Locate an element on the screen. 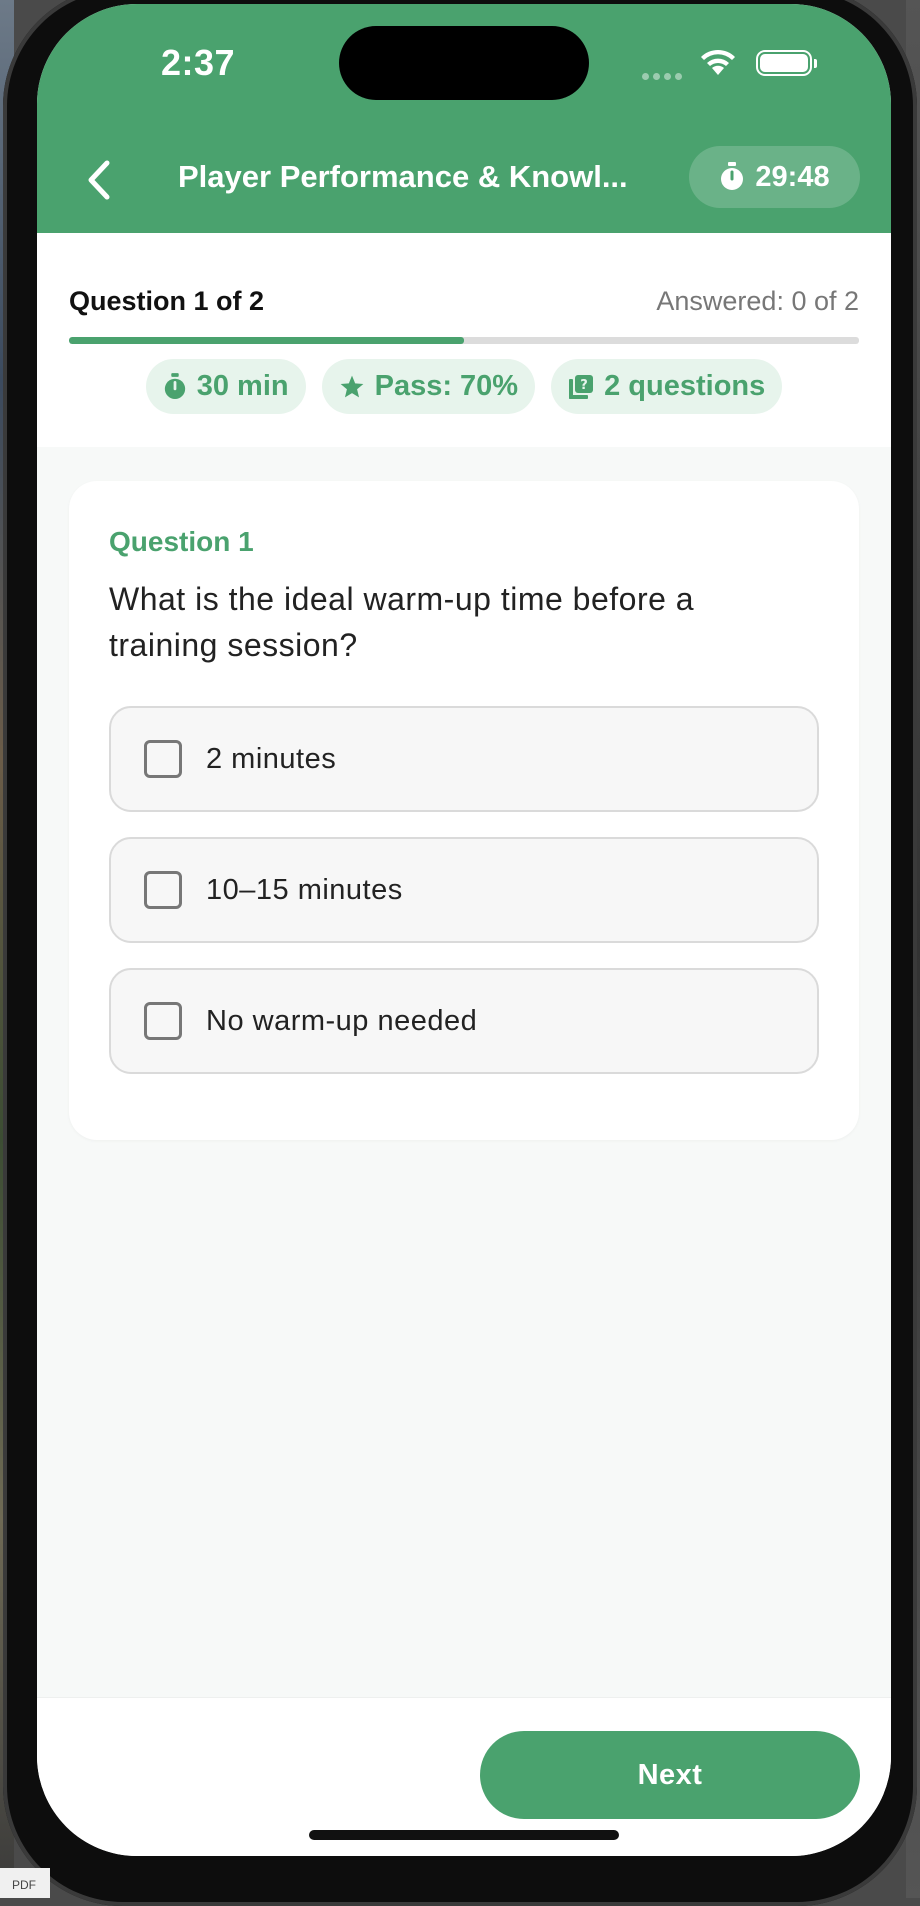 This screenshot has height=1906, width=920. pdf-file-tag: PDF is located at coordinates (25, 1883).